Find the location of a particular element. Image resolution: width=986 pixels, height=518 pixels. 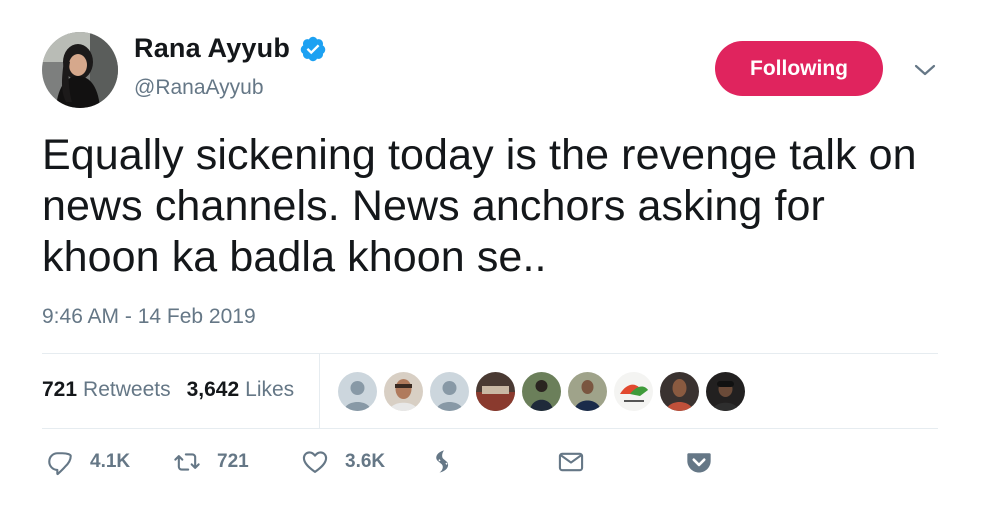

reply-button: 4.1K is located at coordinates (88, 462).